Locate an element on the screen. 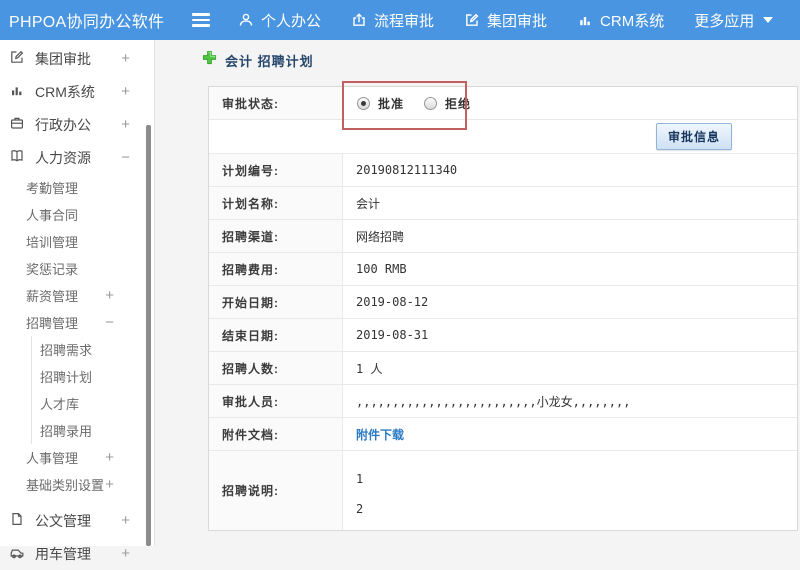  field-value: 2019-08-12 is located at coordinates (392, 302).